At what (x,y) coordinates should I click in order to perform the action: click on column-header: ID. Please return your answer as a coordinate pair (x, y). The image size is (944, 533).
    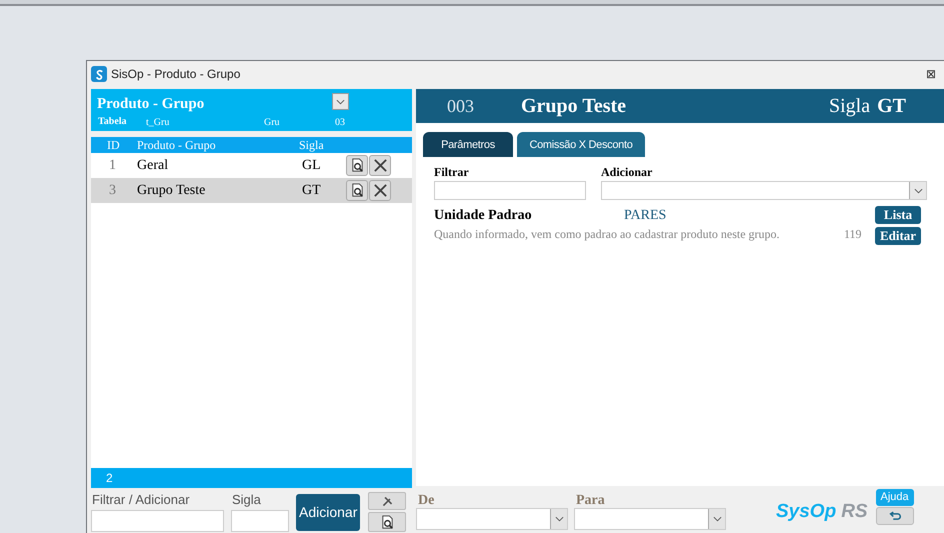
    Looking at the image, I should click on (113, 145).